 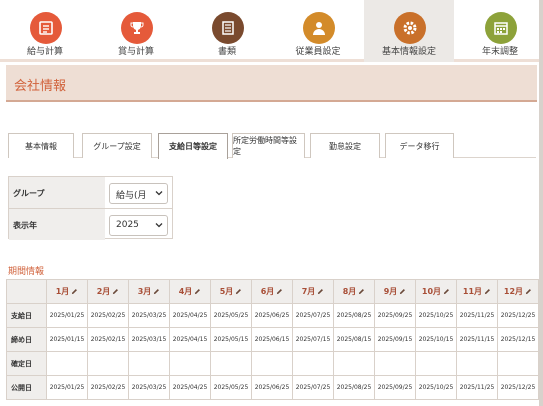 I want to click on nav-item-employee-settings: 従業員設定, so click(x=318, y=31).